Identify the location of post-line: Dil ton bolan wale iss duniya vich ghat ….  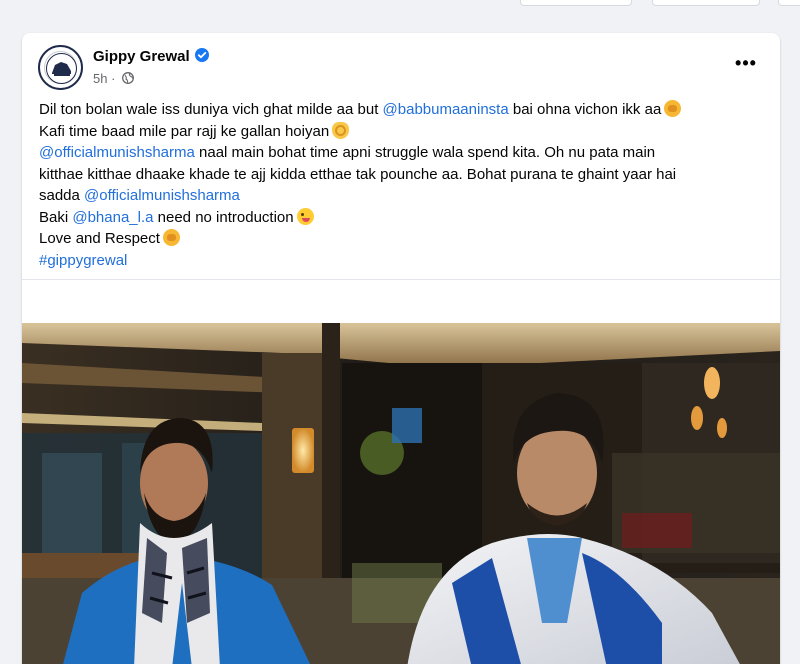
(404, 110).